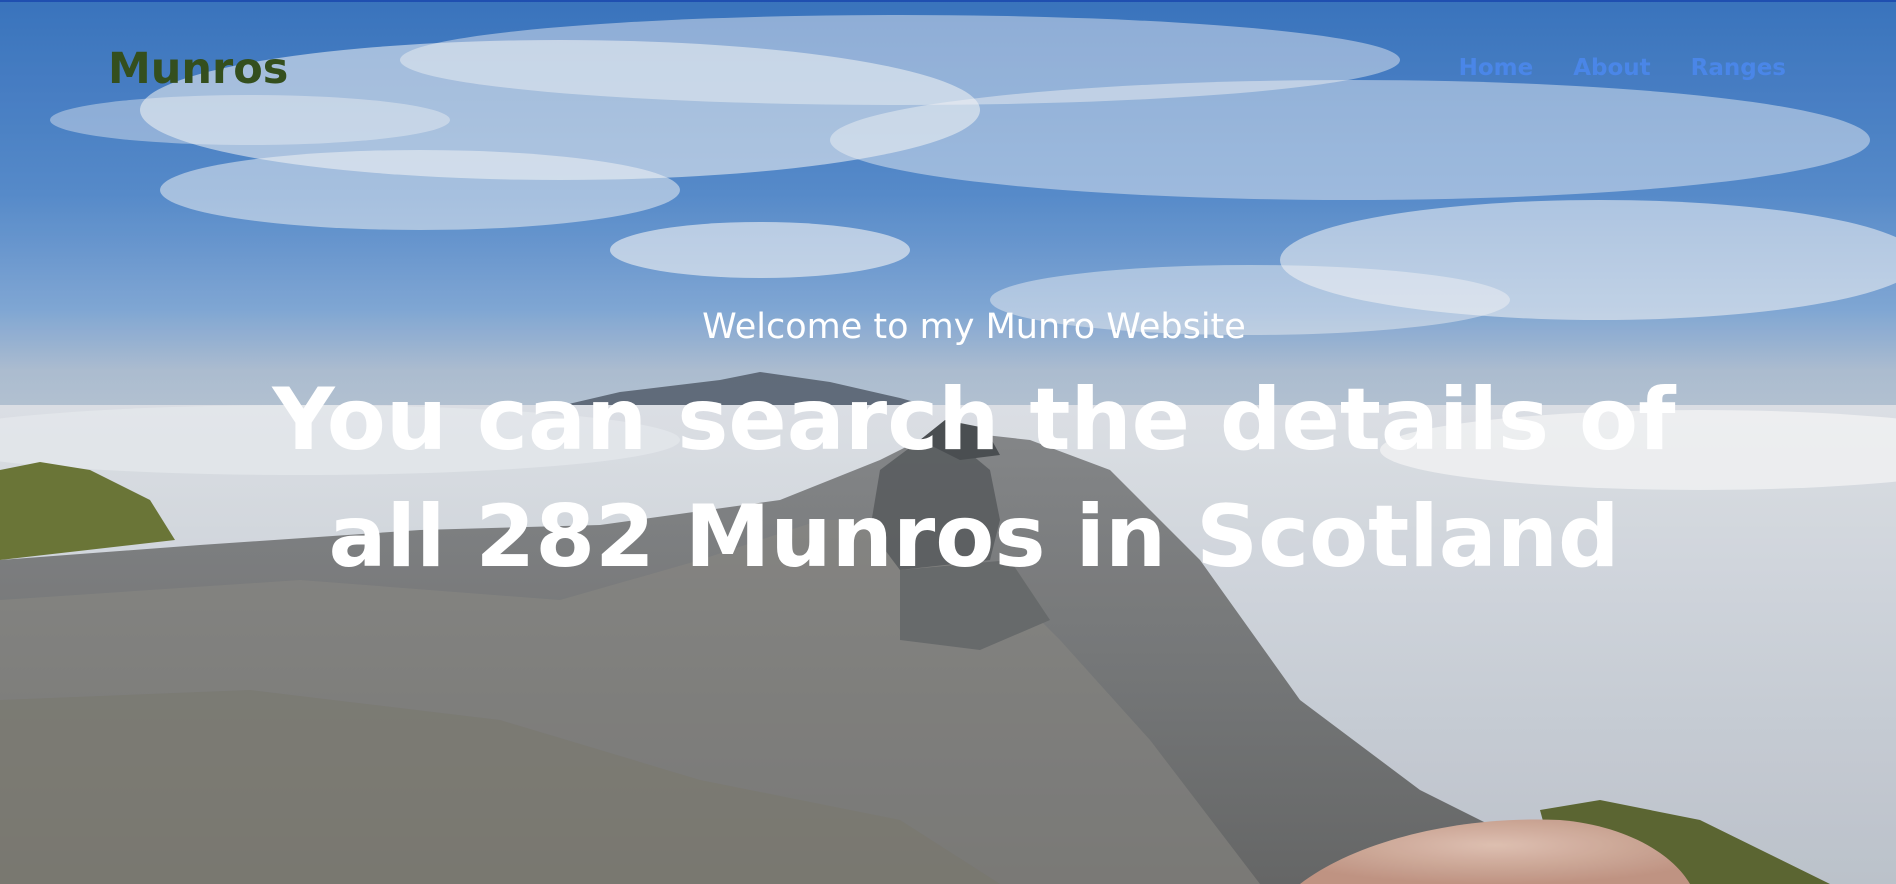 The image size is (1896, 884). Describe the element at coordinates (1611, 68) in the screenshot. I see `nav-about-link: About` at that location.